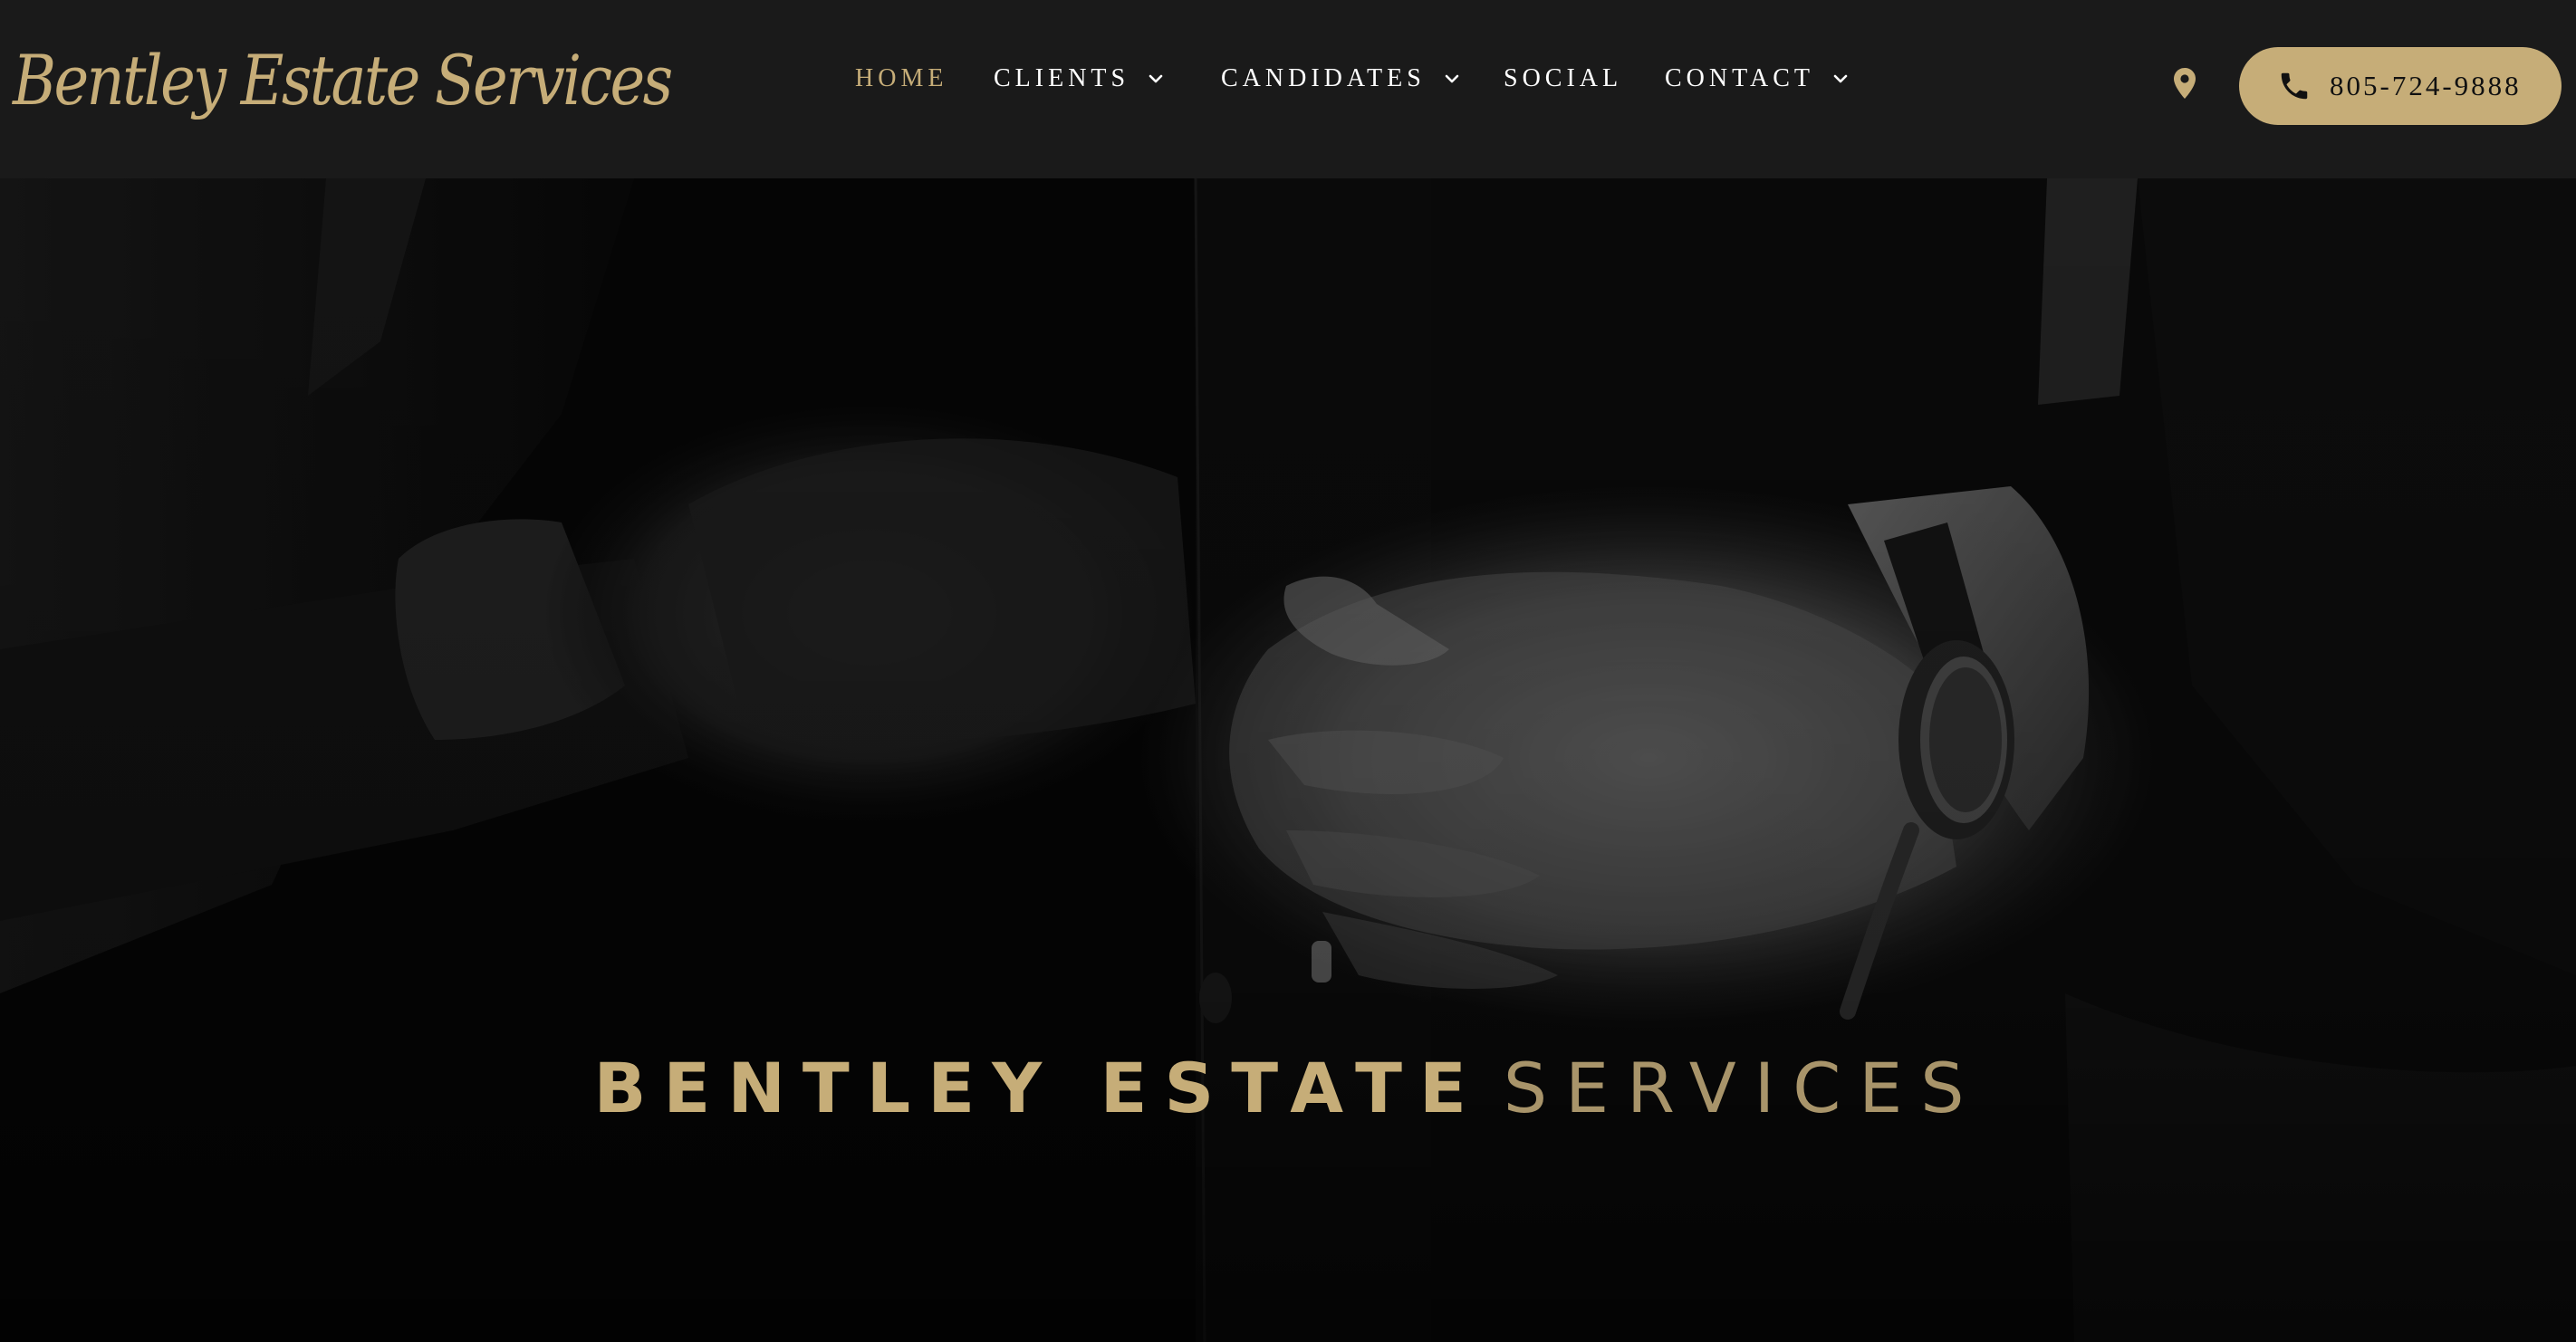  What do you see at coordinates (1739, 78) in the screenshot?
I see `nav-item-label: CONTACT` at bounding box center [1739, 78].